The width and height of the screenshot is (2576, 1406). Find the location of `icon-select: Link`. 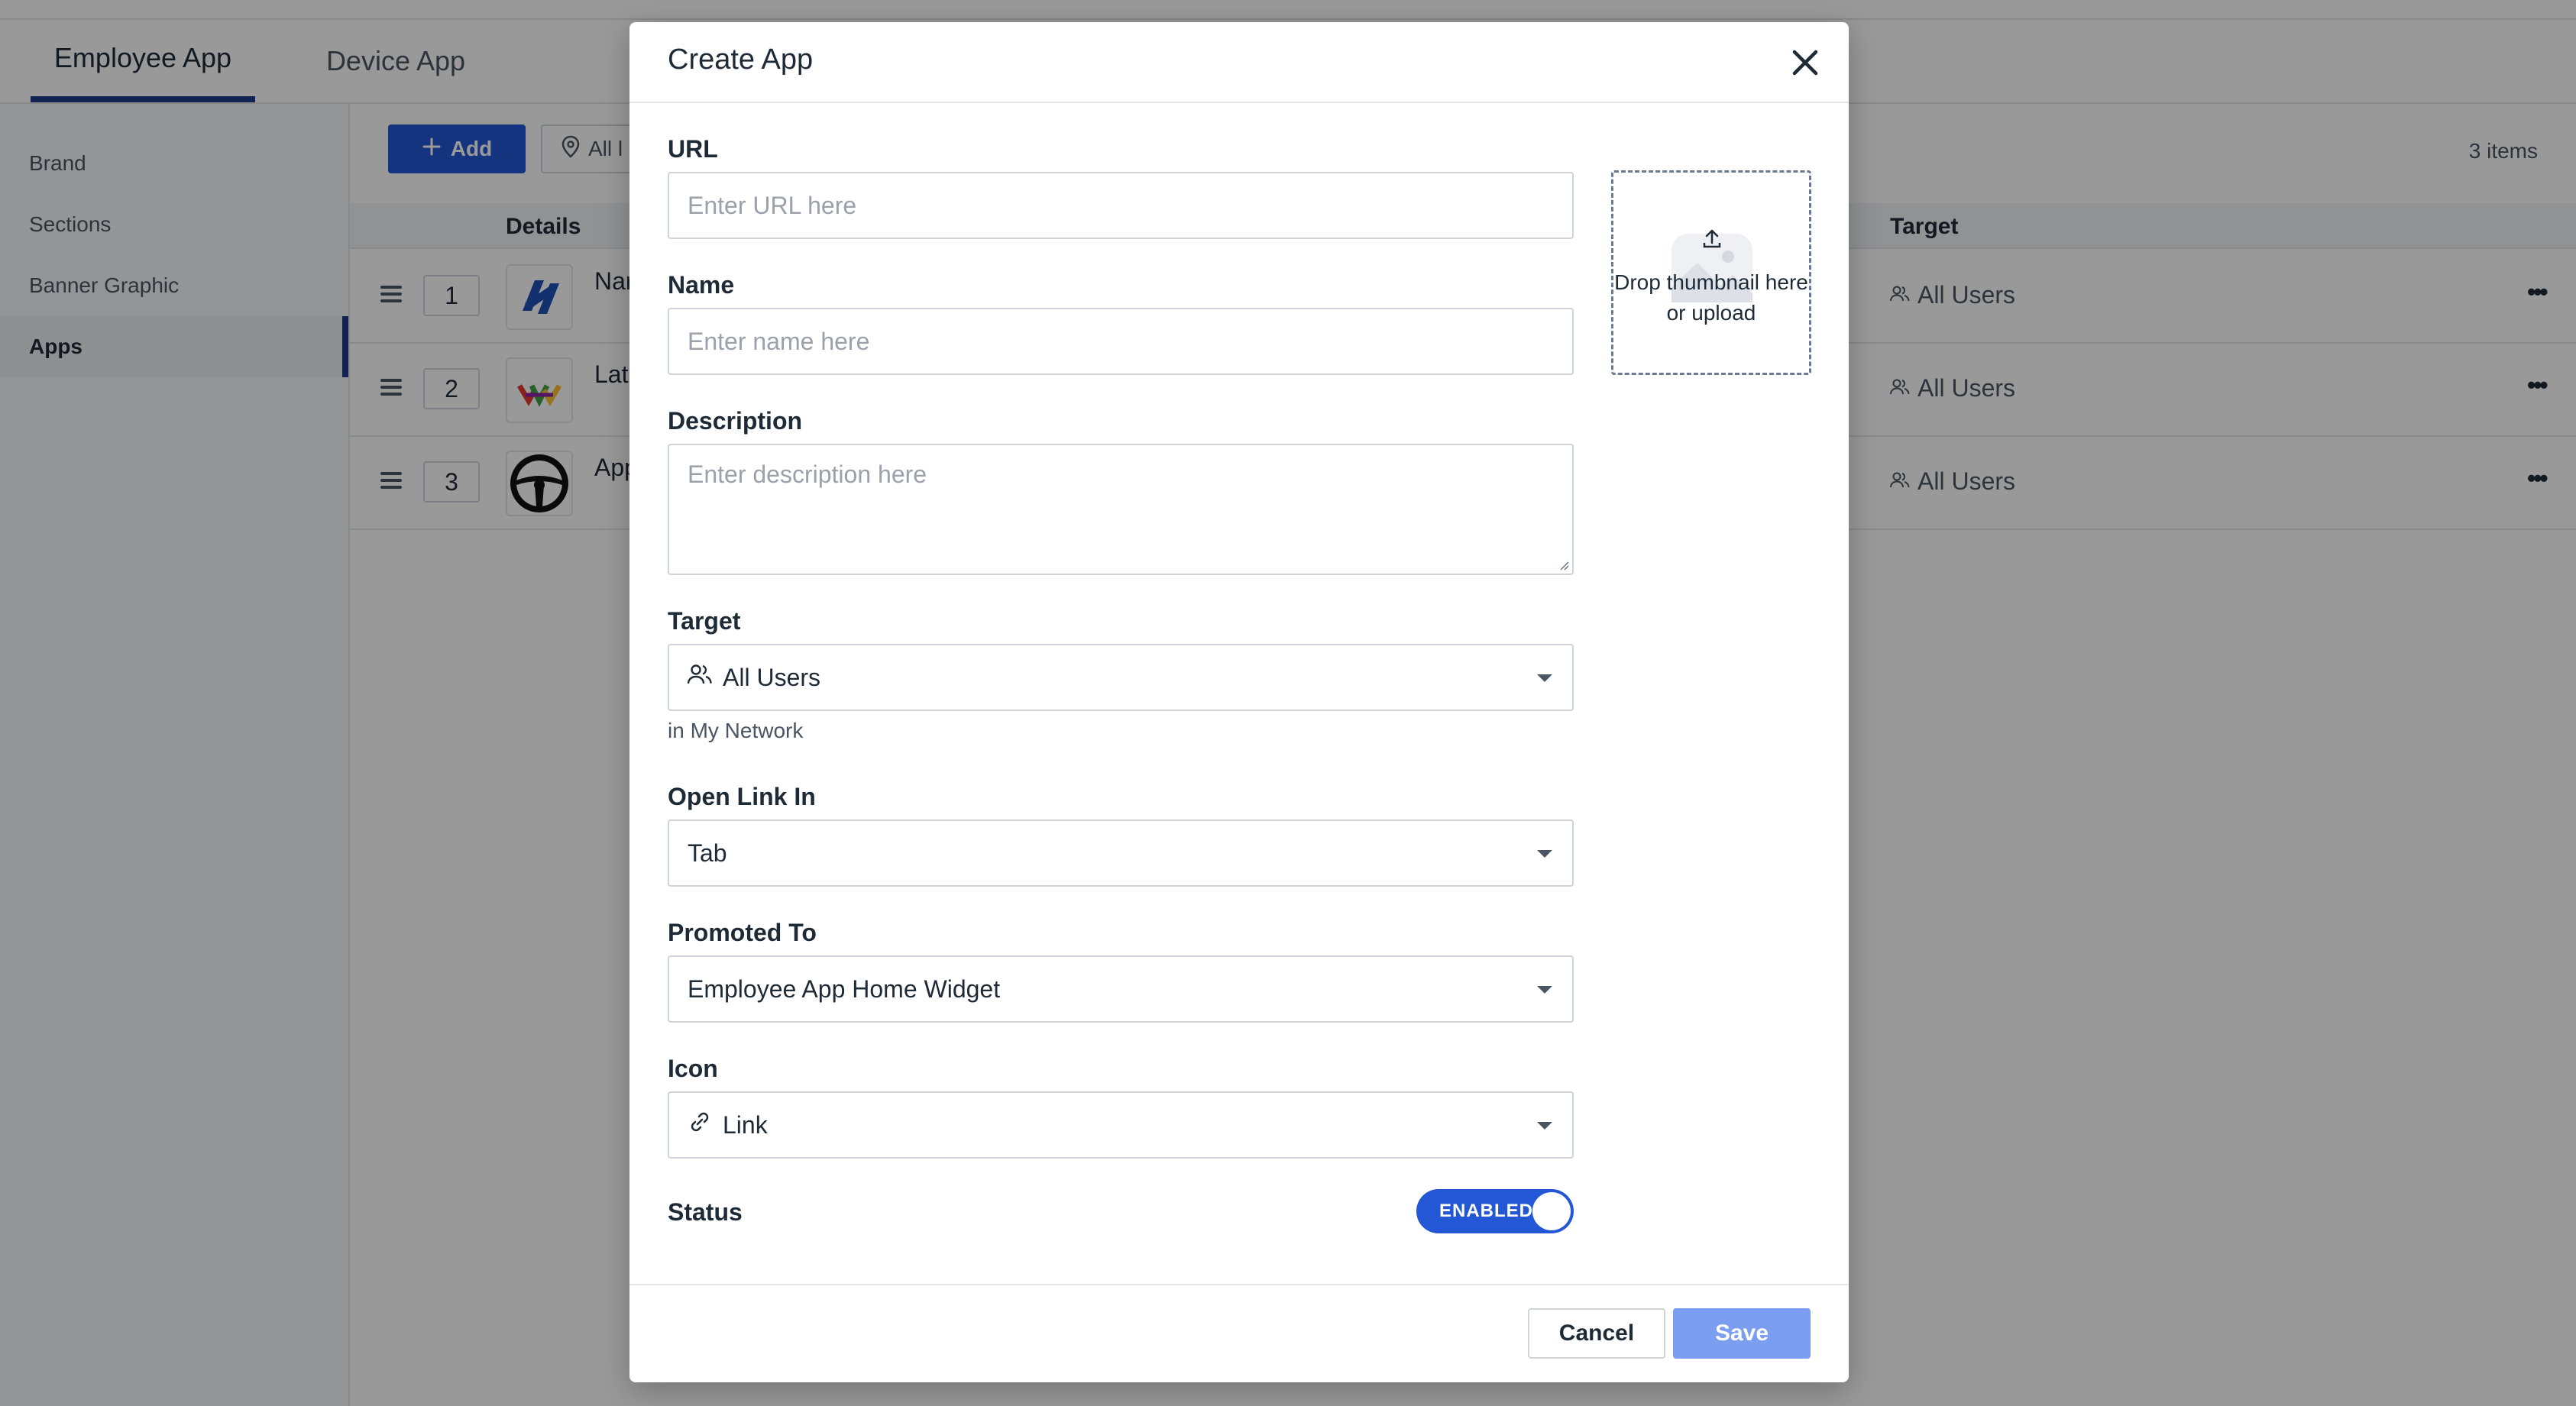

icon-select: Link is located at coordinates (1121, 1125).